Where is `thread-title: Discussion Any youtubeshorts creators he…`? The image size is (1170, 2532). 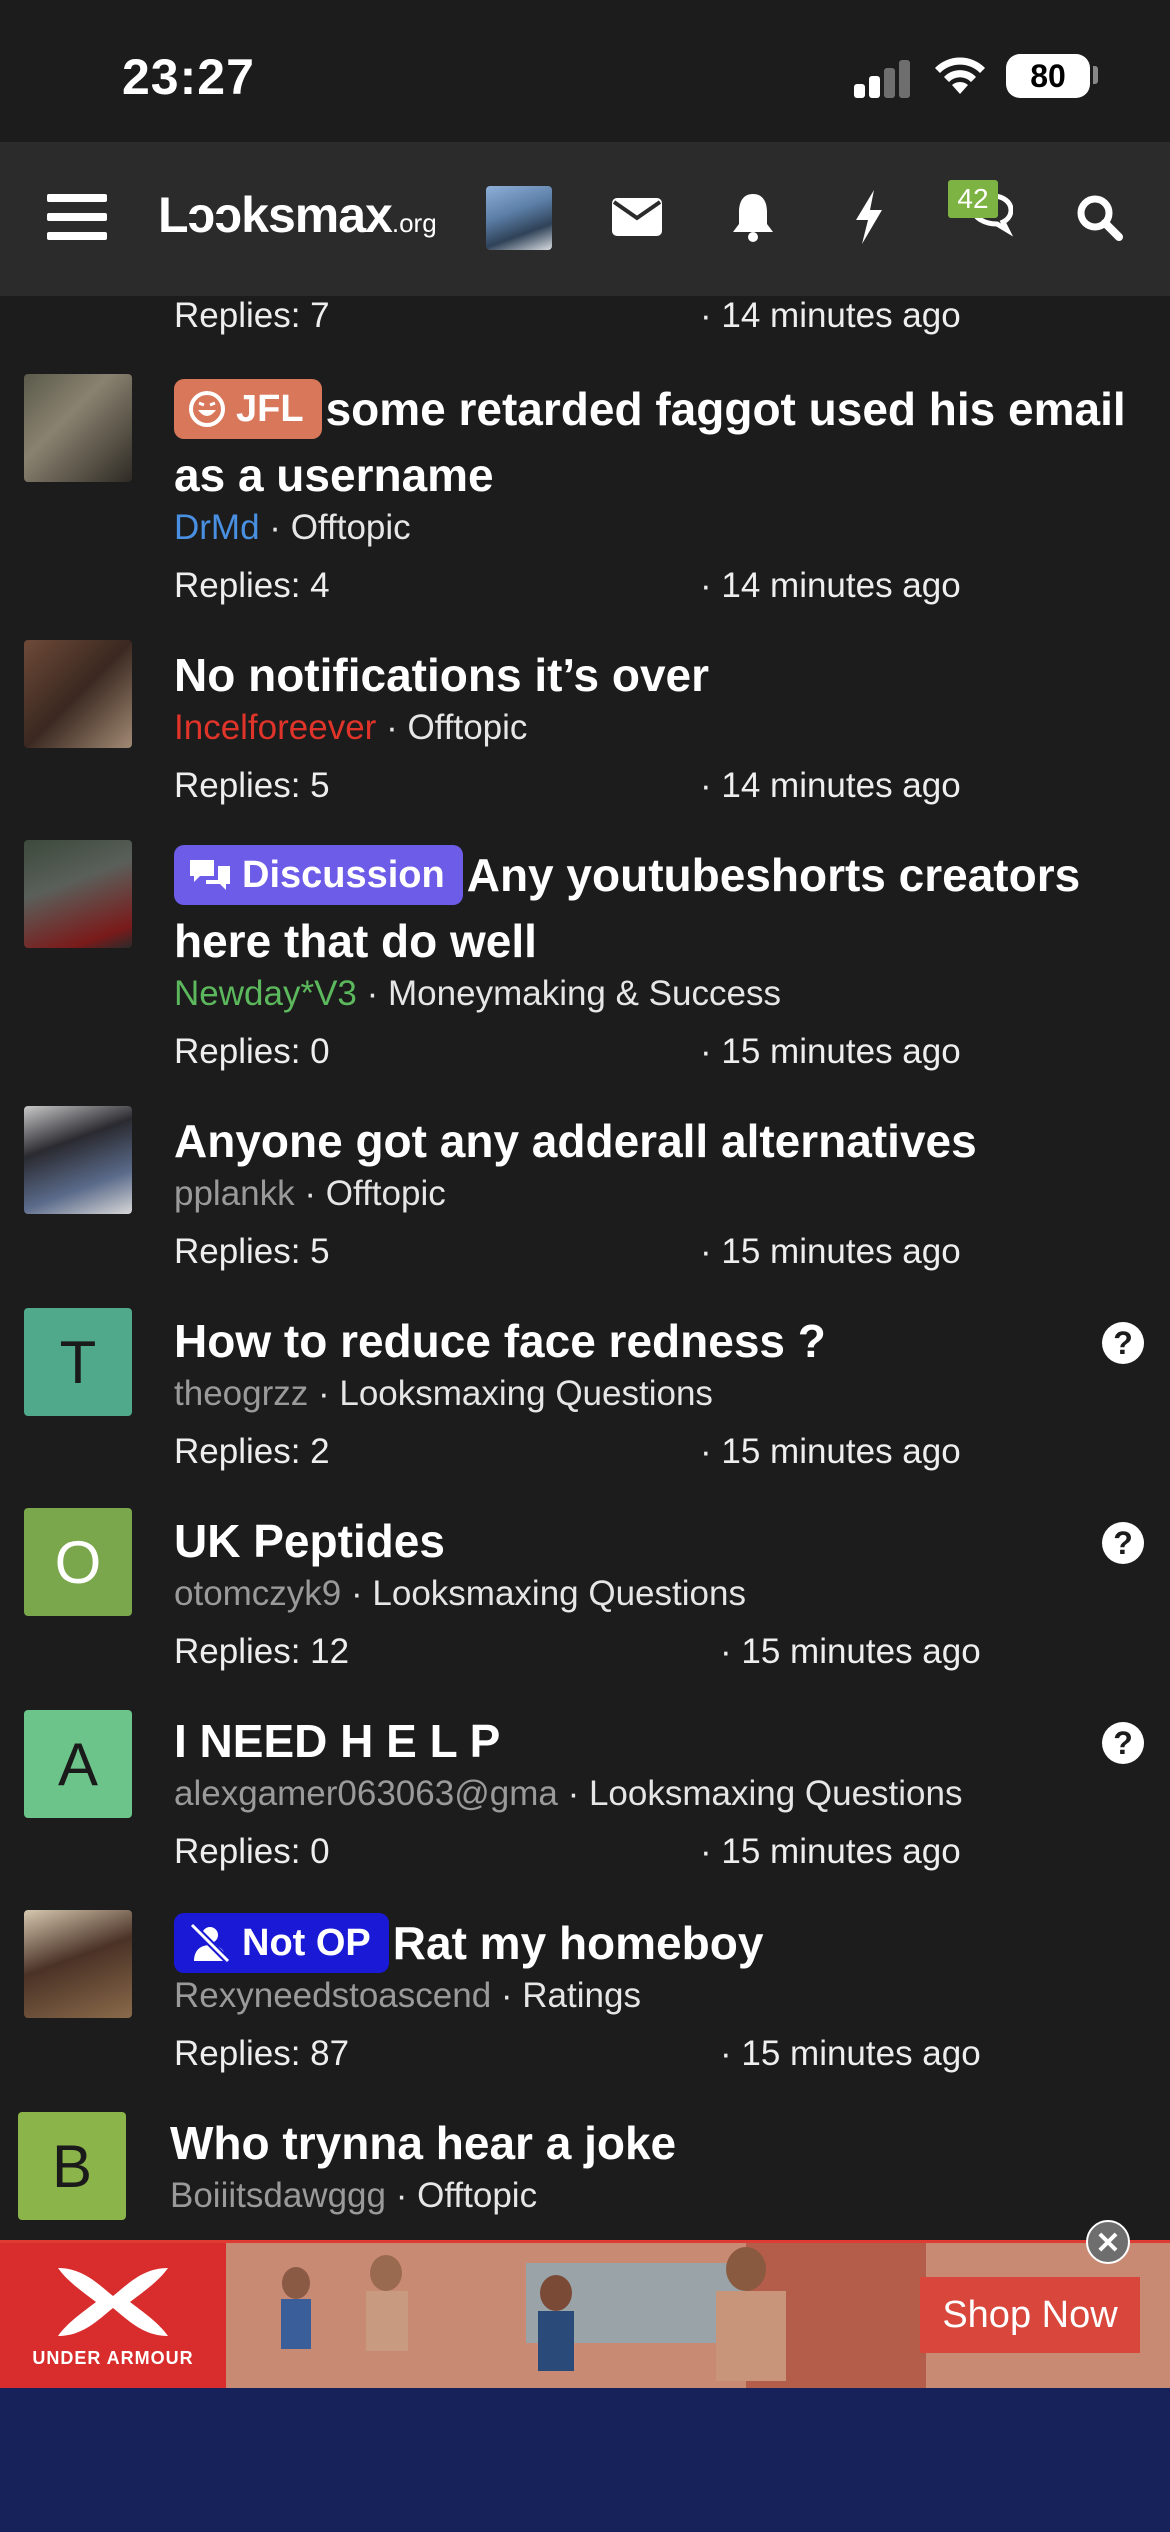
thread-title: Discussion Any youtubeshorts creators he… is located at coordinates (657, 908).